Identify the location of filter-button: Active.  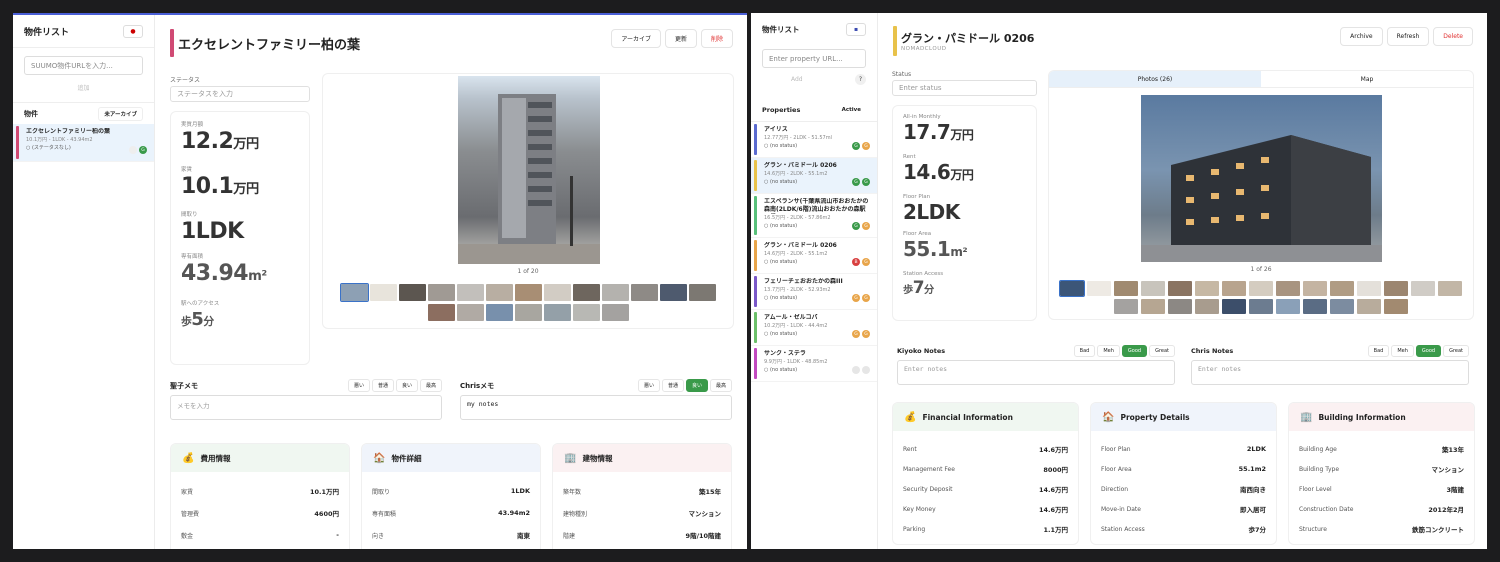
(851, 110).